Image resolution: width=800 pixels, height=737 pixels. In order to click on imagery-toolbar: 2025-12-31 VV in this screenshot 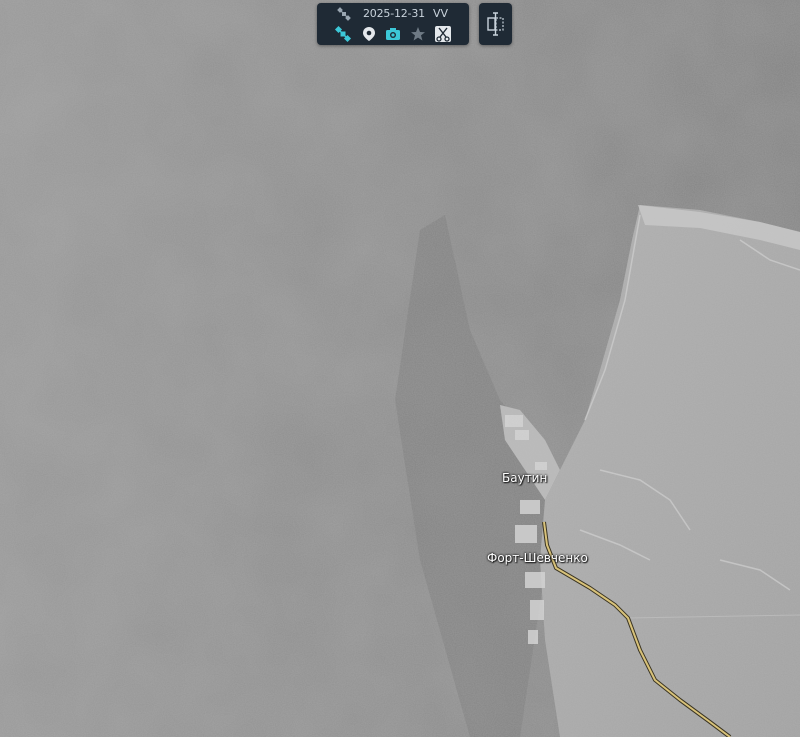, I will do `click(393, 24)`.